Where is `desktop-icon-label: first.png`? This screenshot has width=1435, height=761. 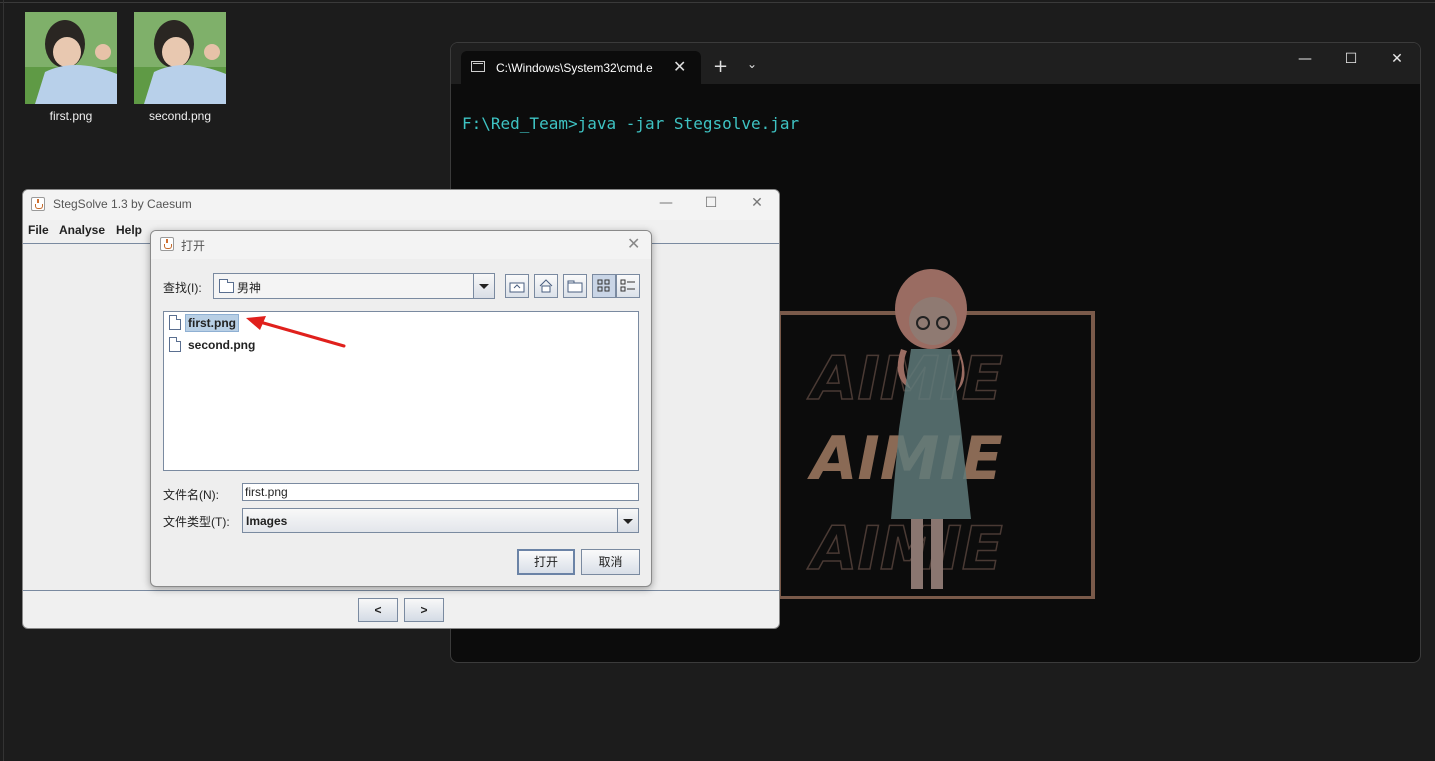 desktop-icon-label: first.png is located at coordinates (71, 116).